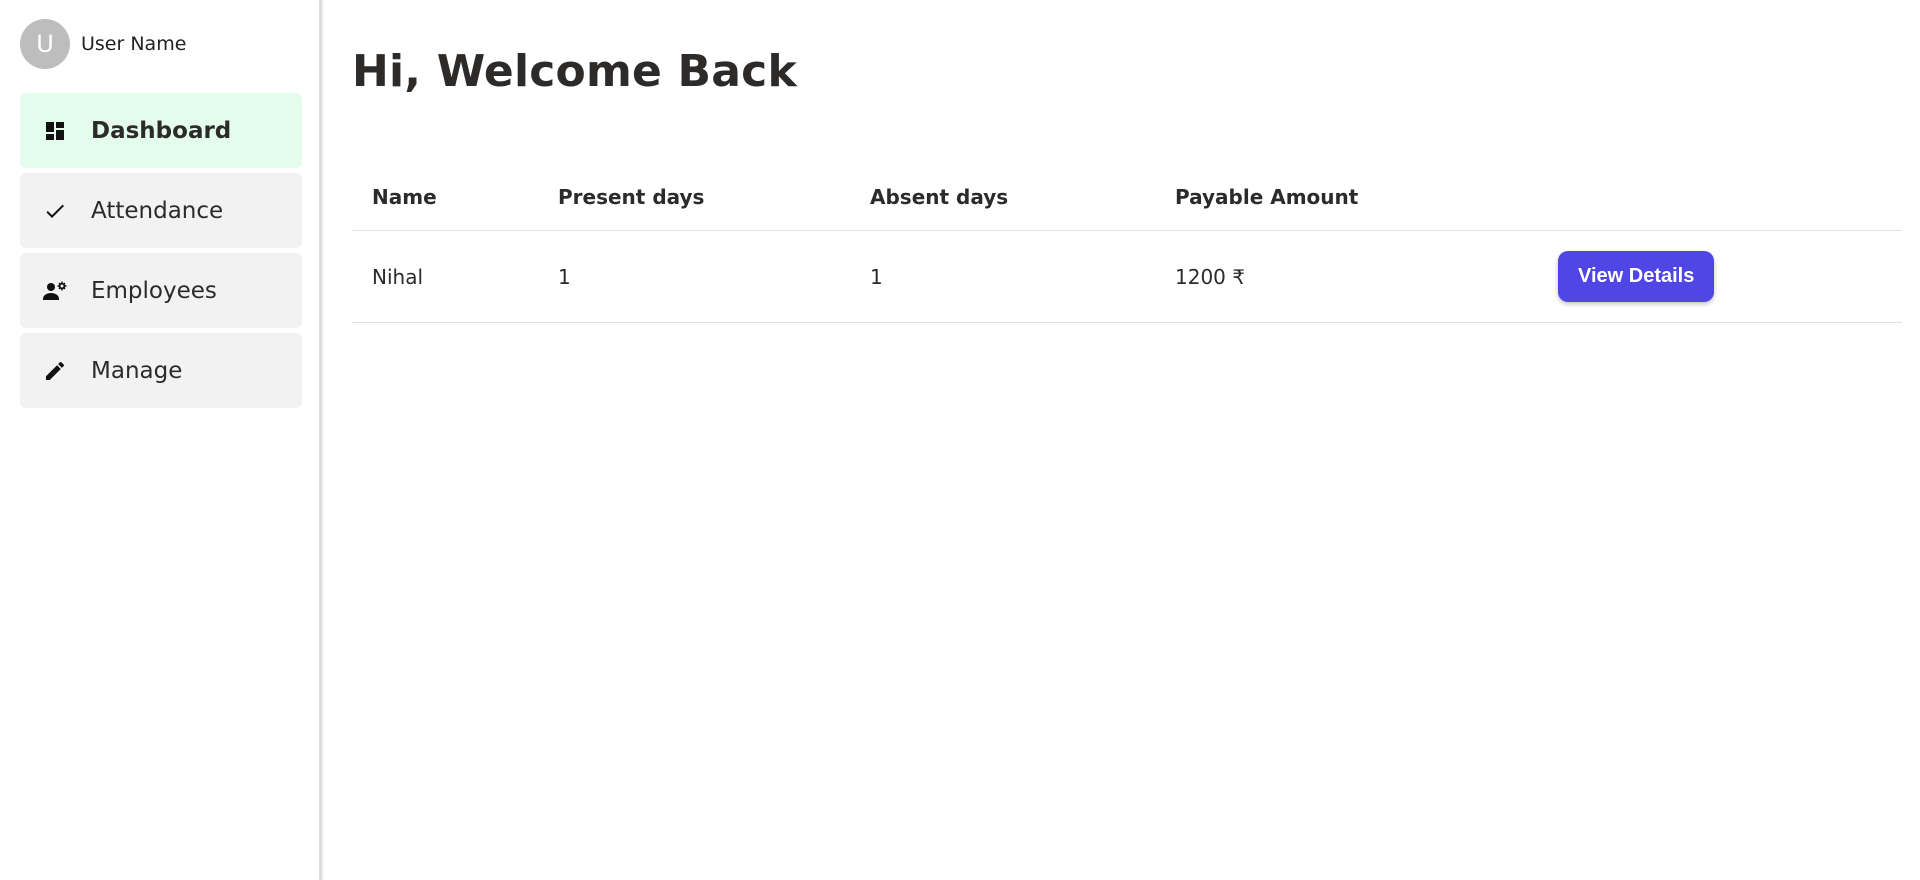 The image size is (1920, 880). I want to click on user-profile: U User Name, so click(103, 44).